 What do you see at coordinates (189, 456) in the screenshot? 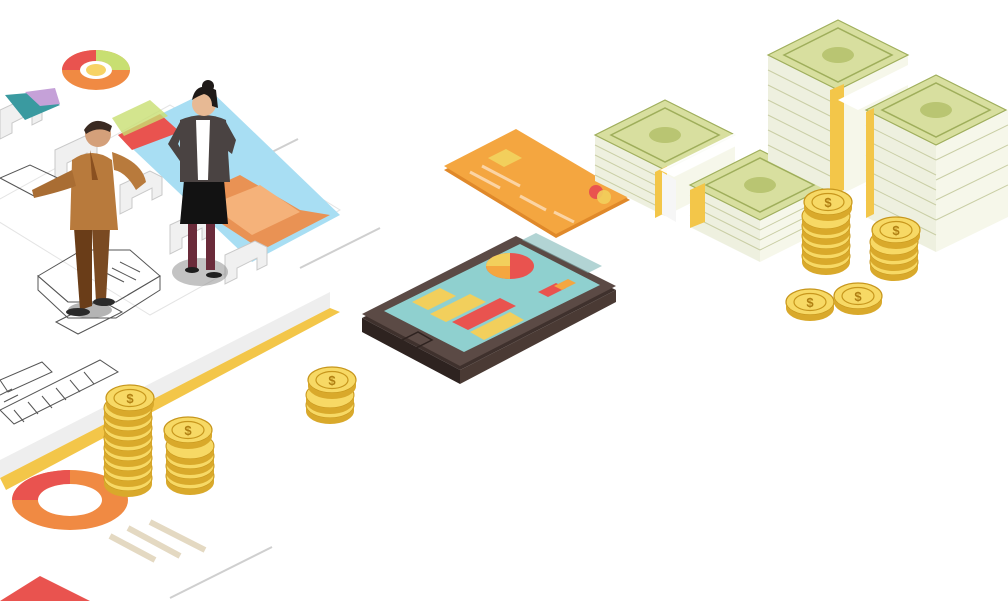
I see `coin-stack-left-short` at bounding box center [189, 456].